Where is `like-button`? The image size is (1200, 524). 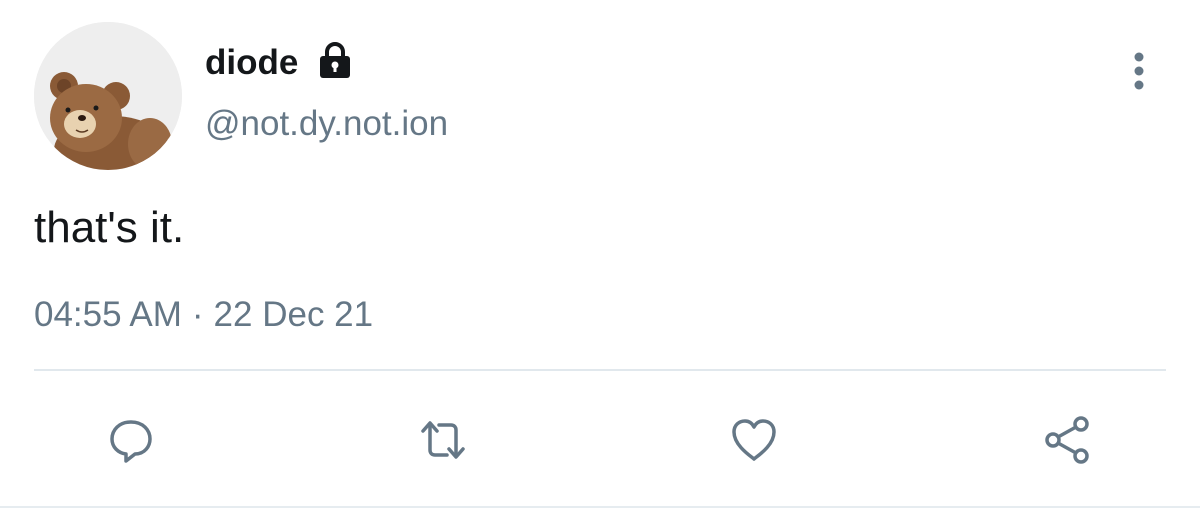 like-button is located at coordinates (754, 440).